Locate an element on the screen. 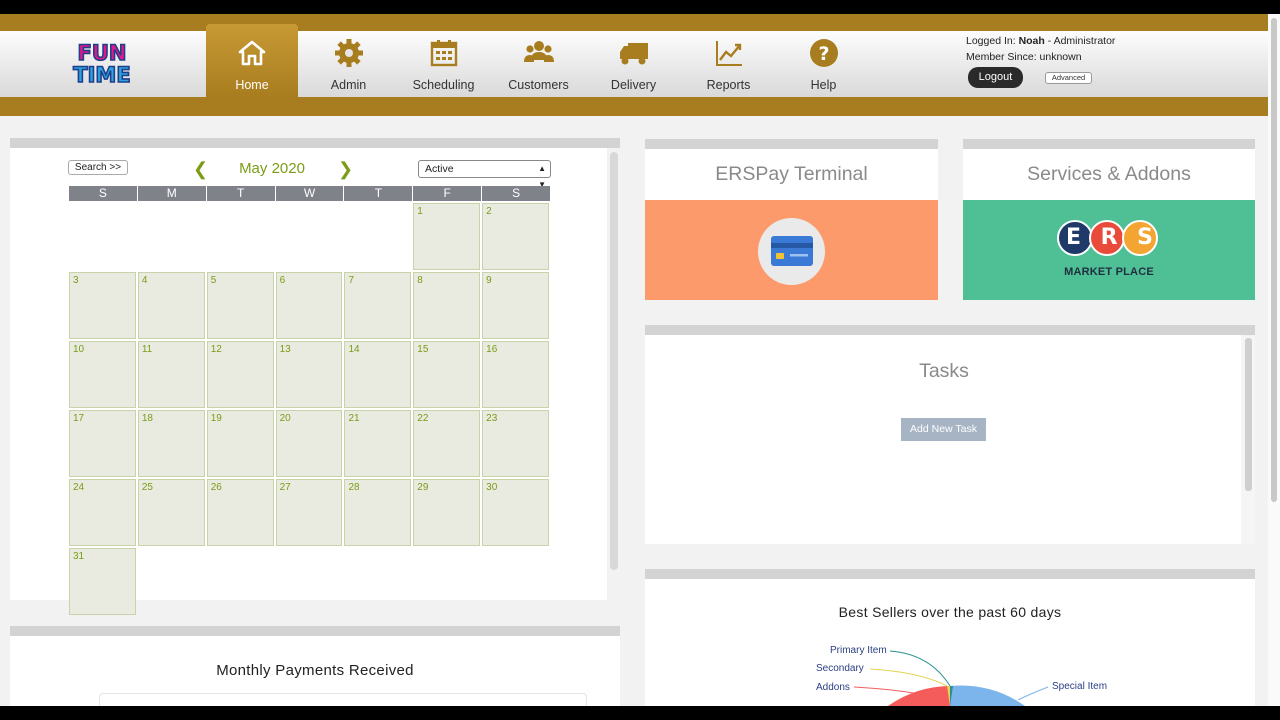 The height and width of the screenshot is (720, 1280). calendar-day-cell: 7 is located at coordinates (378, 305).